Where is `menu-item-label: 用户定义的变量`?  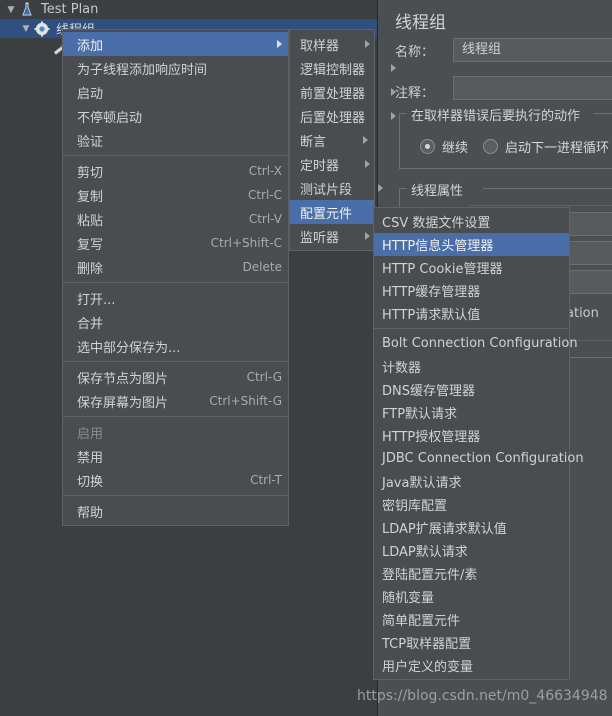
menu-item-label: 用户定义的变量 is located at coordinates (428, 667).